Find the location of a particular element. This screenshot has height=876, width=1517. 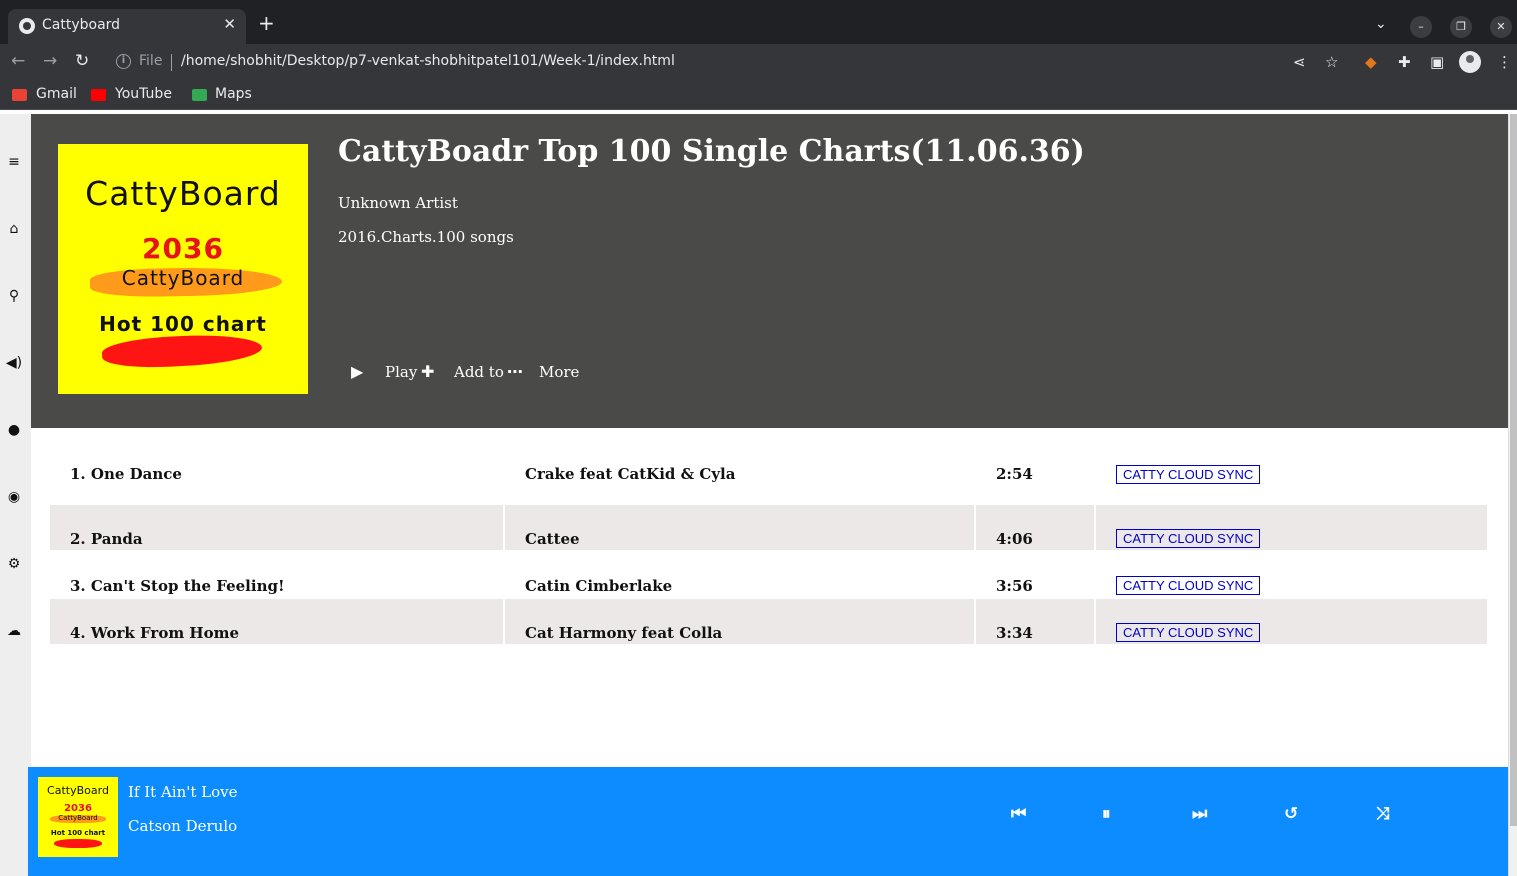

back-icon: ← is located at coordinates (18, 61).